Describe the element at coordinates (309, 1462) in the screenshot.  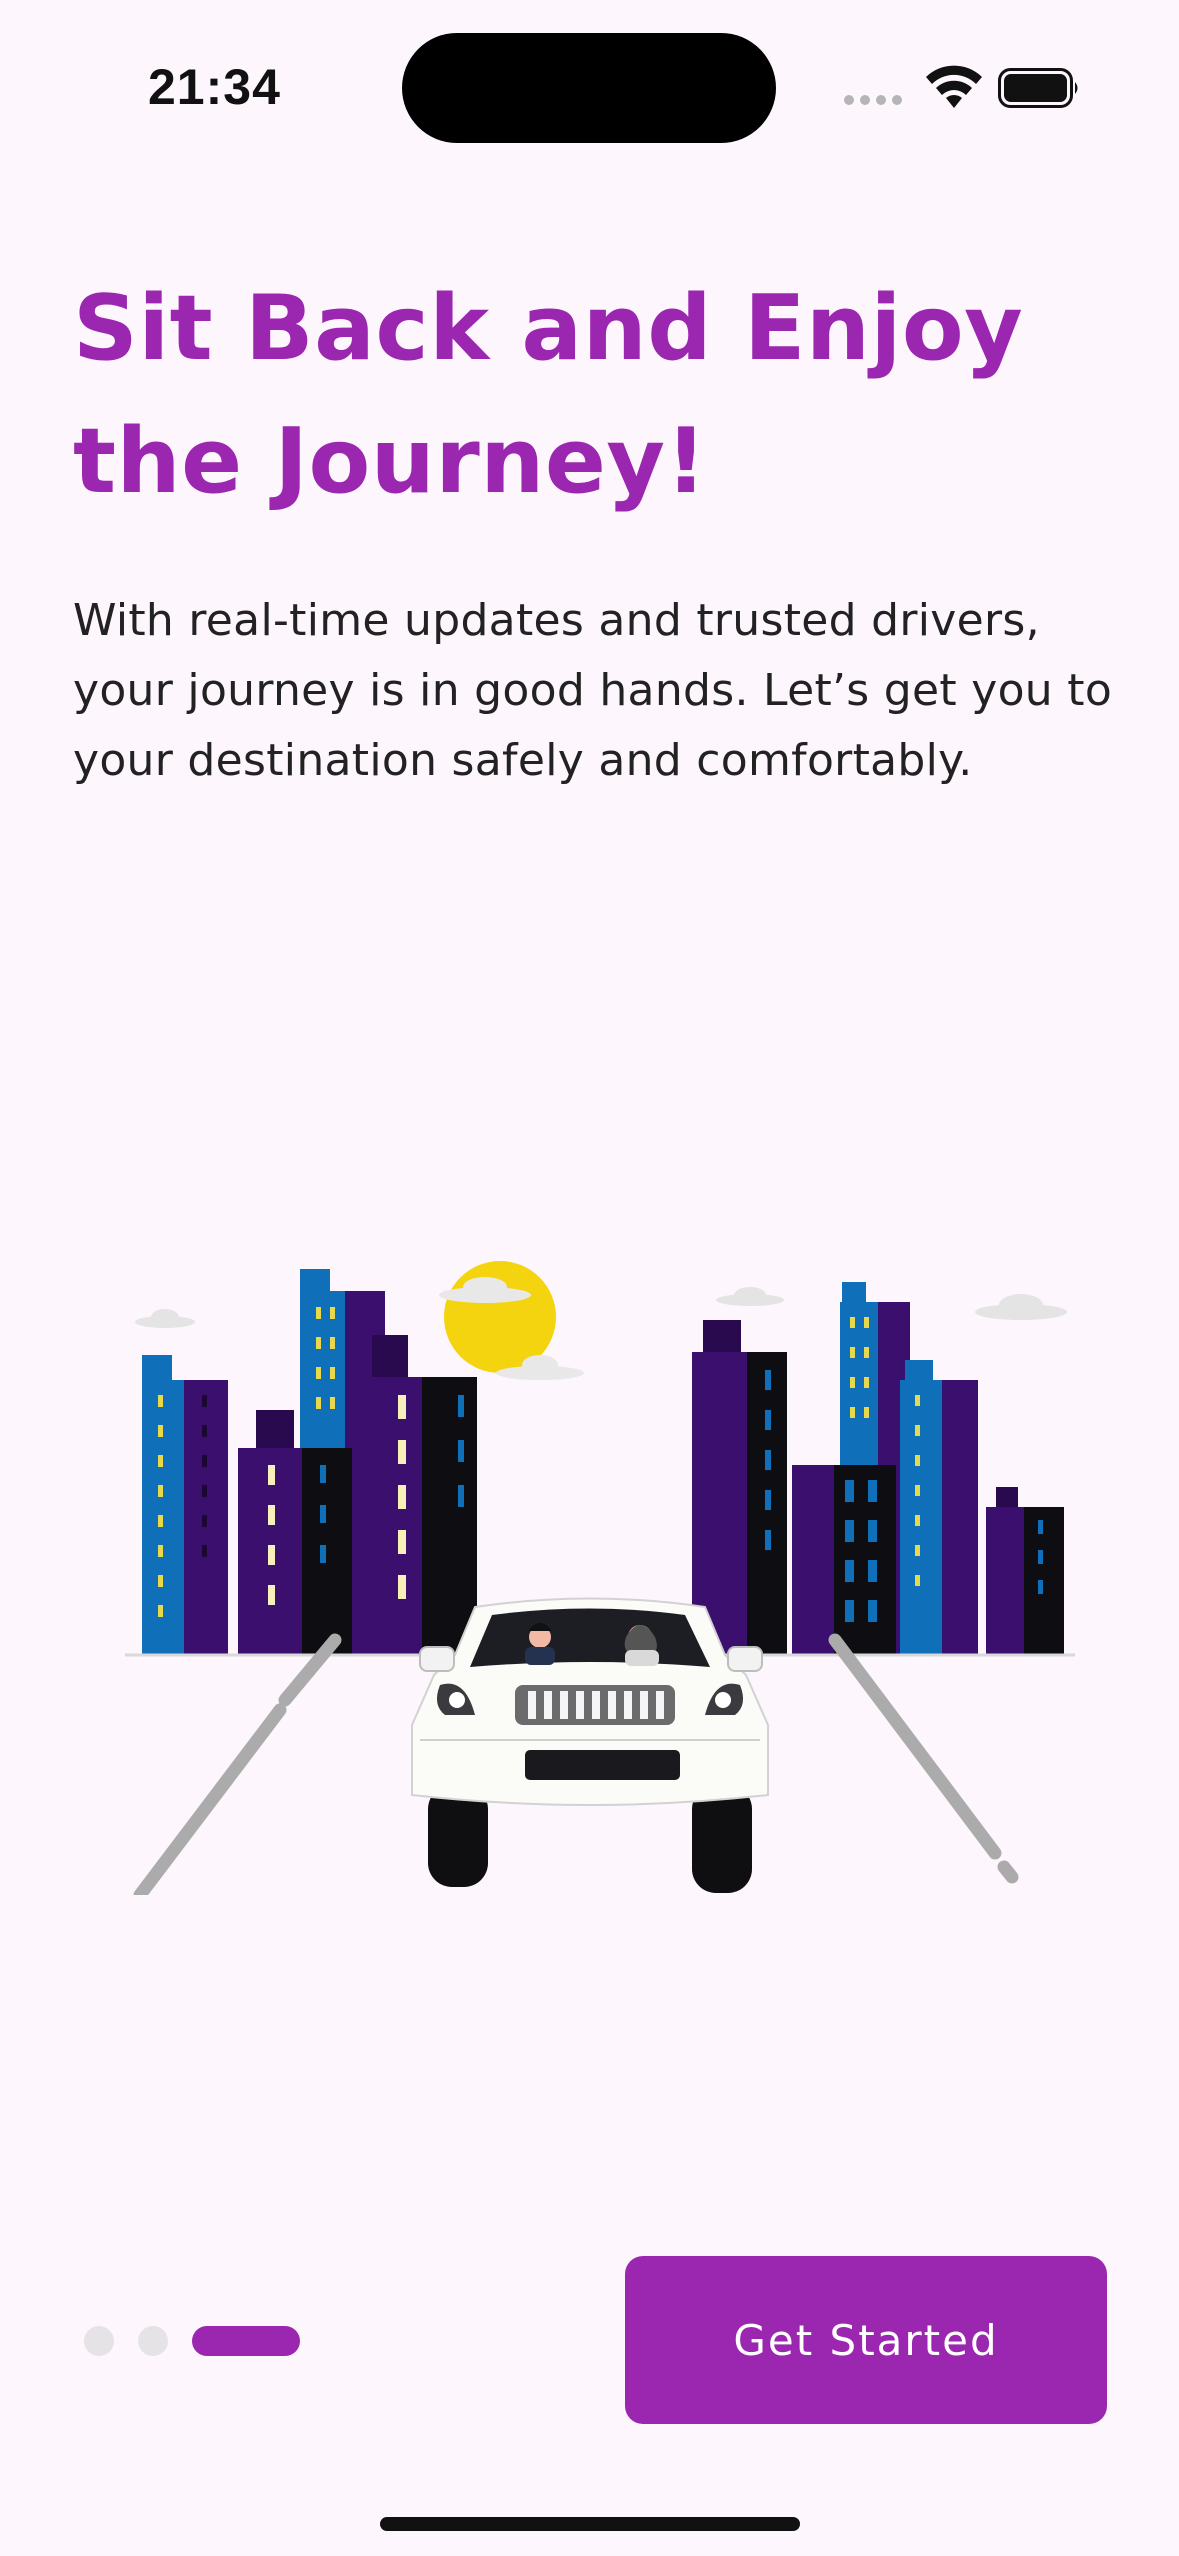
I see `left-buildings` at that location.